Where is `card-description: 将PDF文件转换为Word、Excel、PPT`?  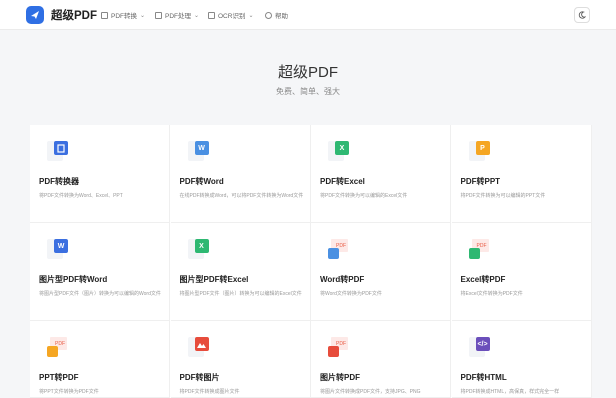
card-description: 将PDF文件转换为Word、Excel、PPT is located at coordinates (81, 196).